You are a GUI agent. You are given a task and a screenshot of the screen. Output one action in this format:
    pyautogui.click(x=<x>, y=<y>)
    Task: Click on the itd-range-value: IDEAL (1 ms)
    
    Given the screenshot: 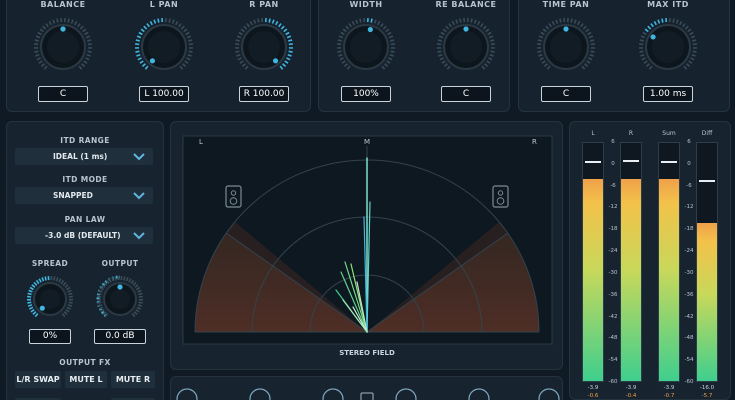 What is the action you would take?
    pyautogui.click(x=80, y=156)
    